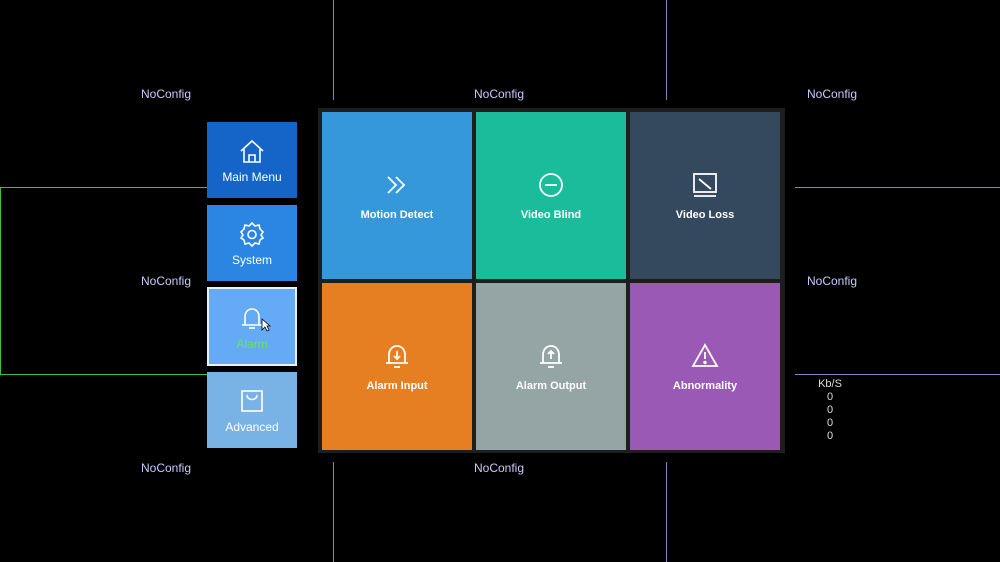  I want to click on sidebar-item-label: System, so click(251, 260).